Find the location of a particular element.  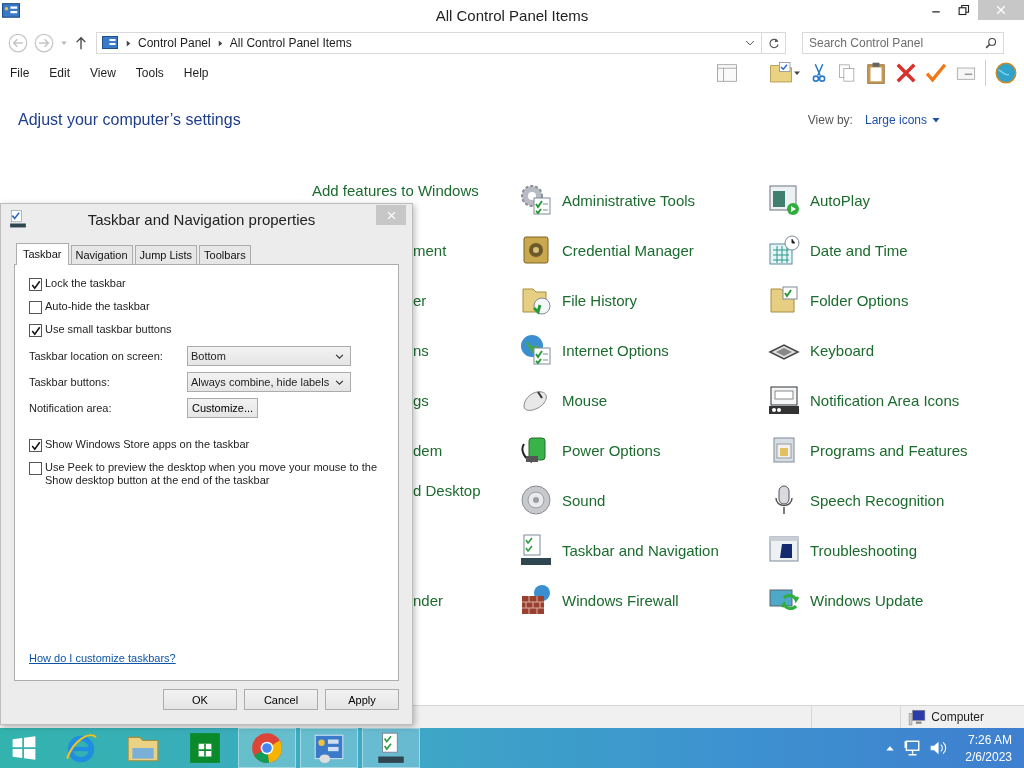

control-panel-link: Date and Time is located at coordinates (859, 250).